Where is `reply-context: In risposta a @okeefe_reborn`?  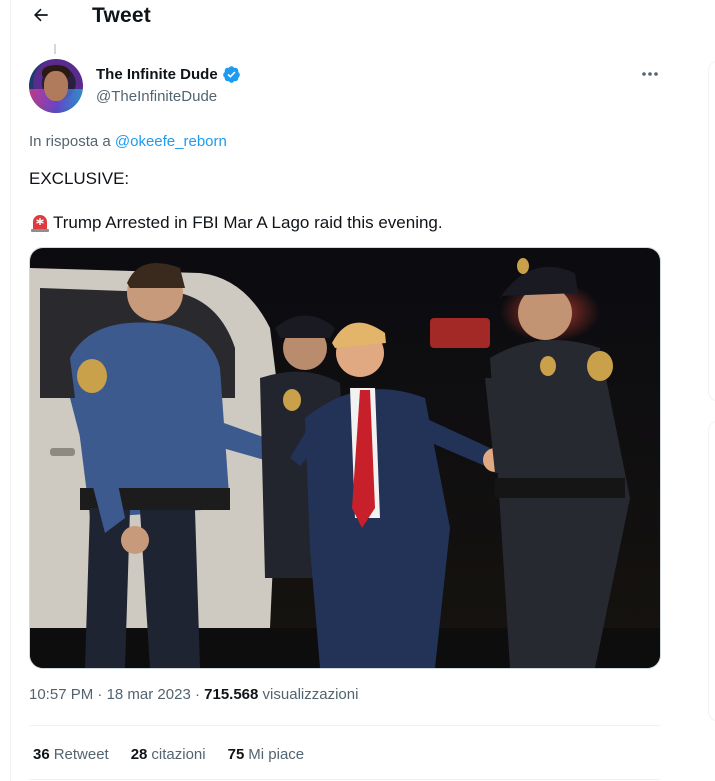 reply-context: In risposta a @okeefe_reborn is located at coordinates (128, 141).